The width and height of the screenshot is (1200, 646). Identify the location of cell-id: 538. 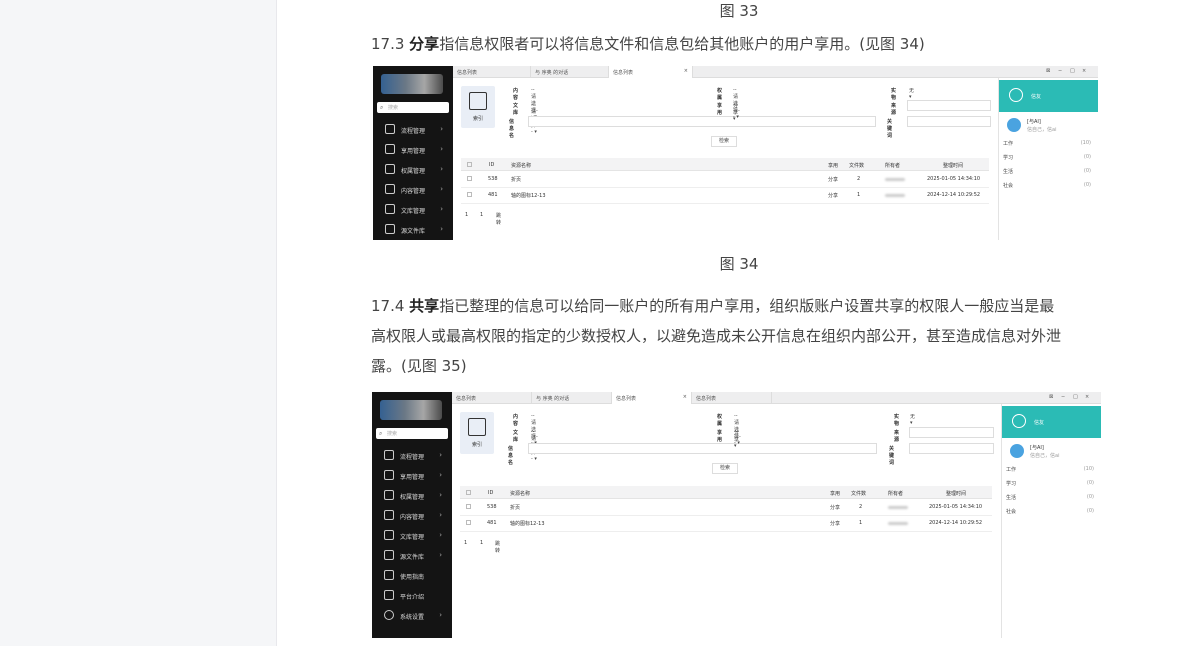
(492, 507).